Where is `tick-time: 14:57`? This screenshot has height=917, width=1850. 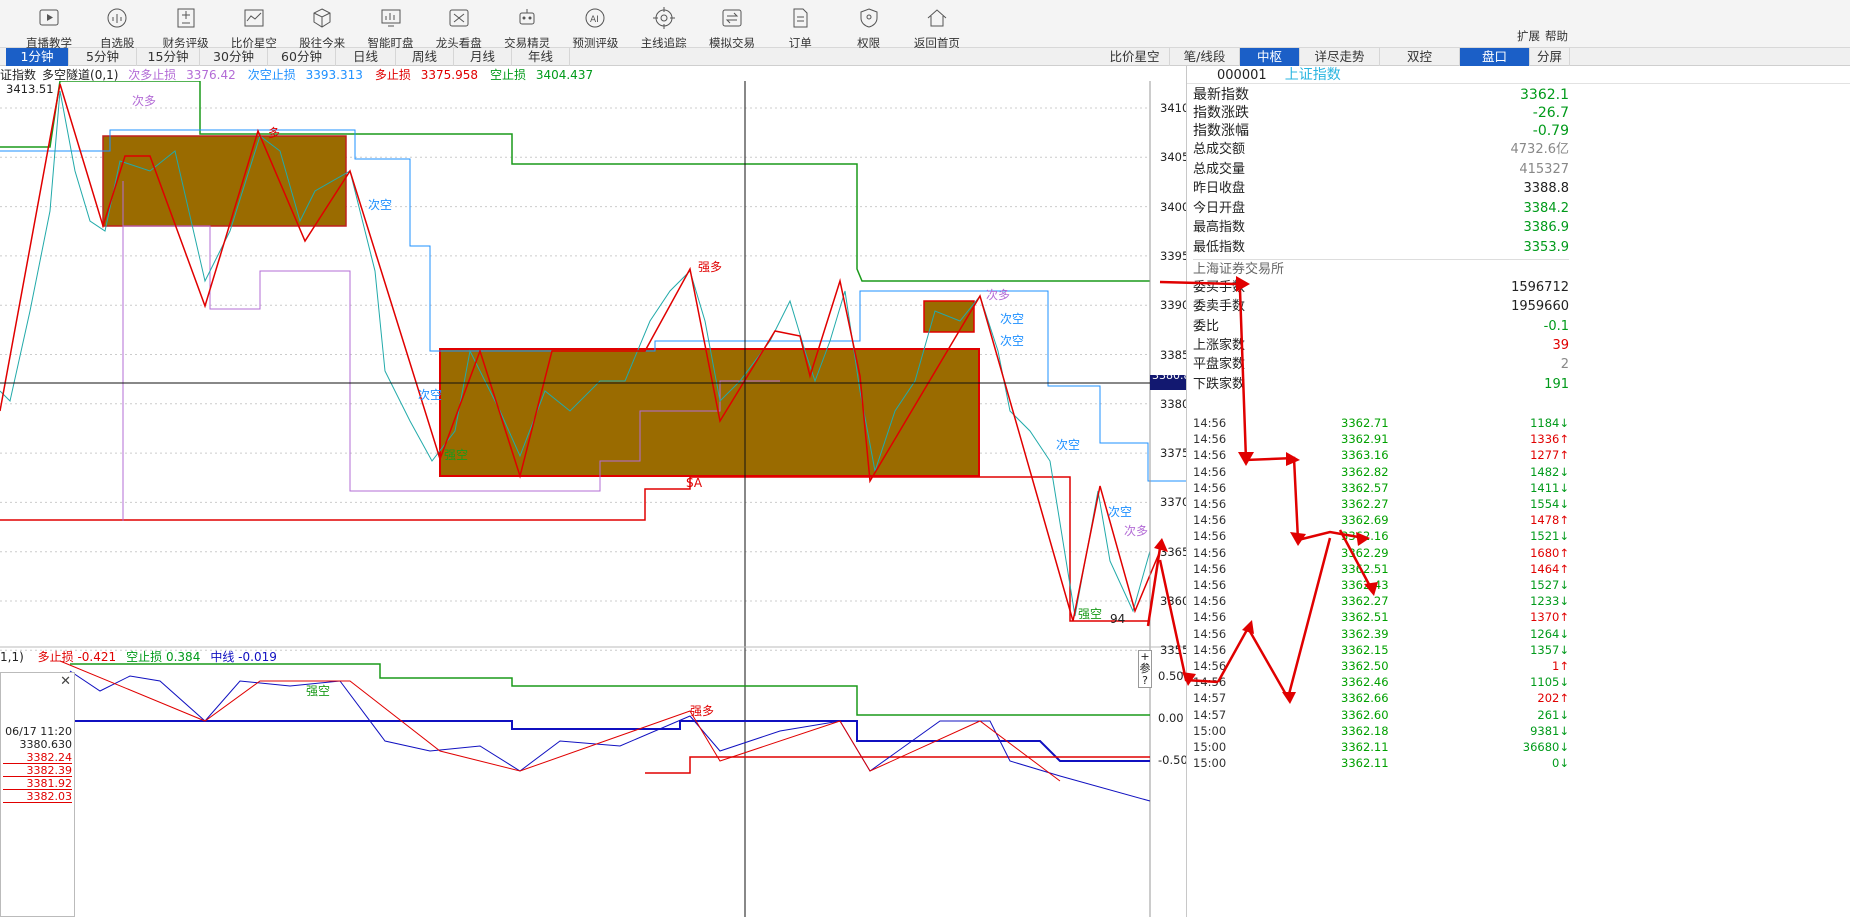 tick-time: 14:57 is located at coordinates (1210, 698).